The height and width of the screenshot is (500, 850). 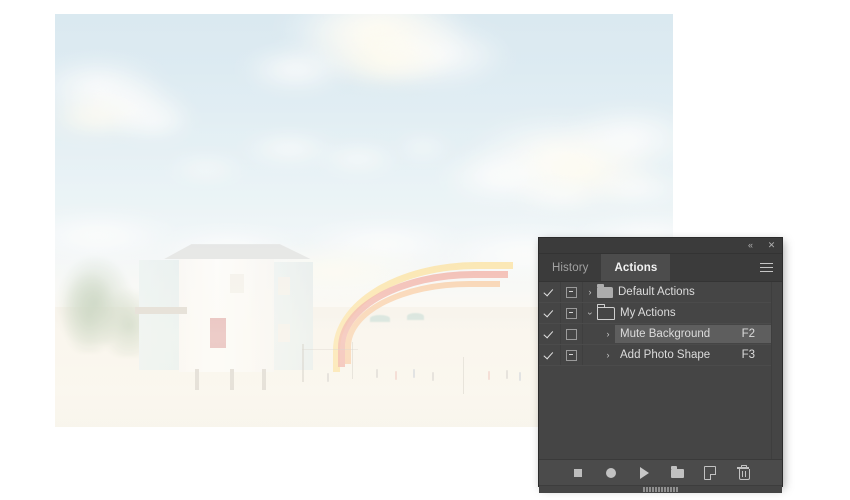 I want to click on new-set-button, so click(x=677, y=473).